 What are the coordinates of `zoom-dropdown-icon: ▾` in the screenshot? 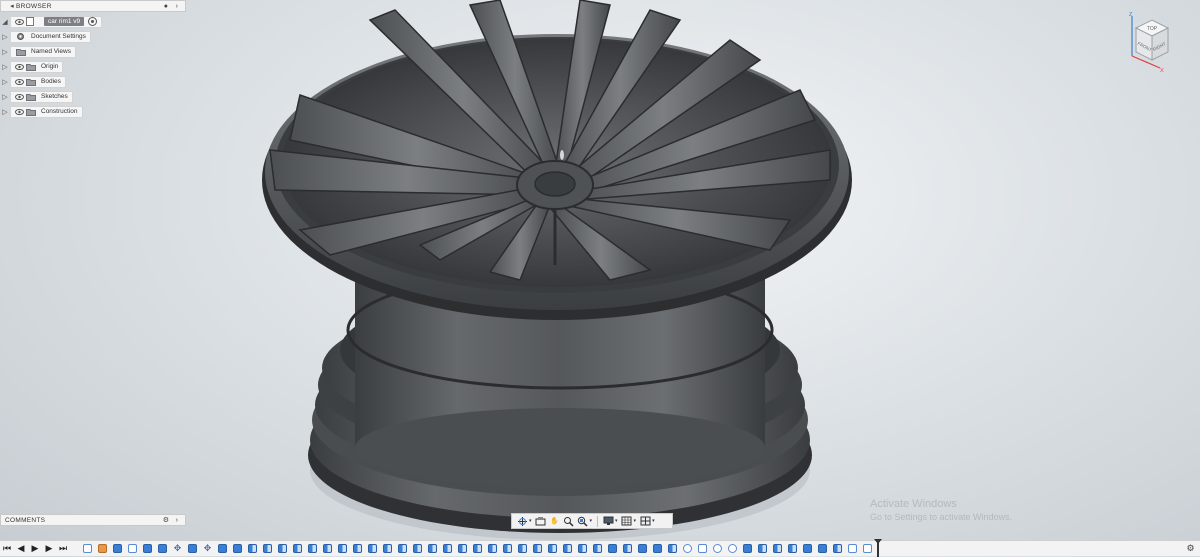 It's located at (591, 521).